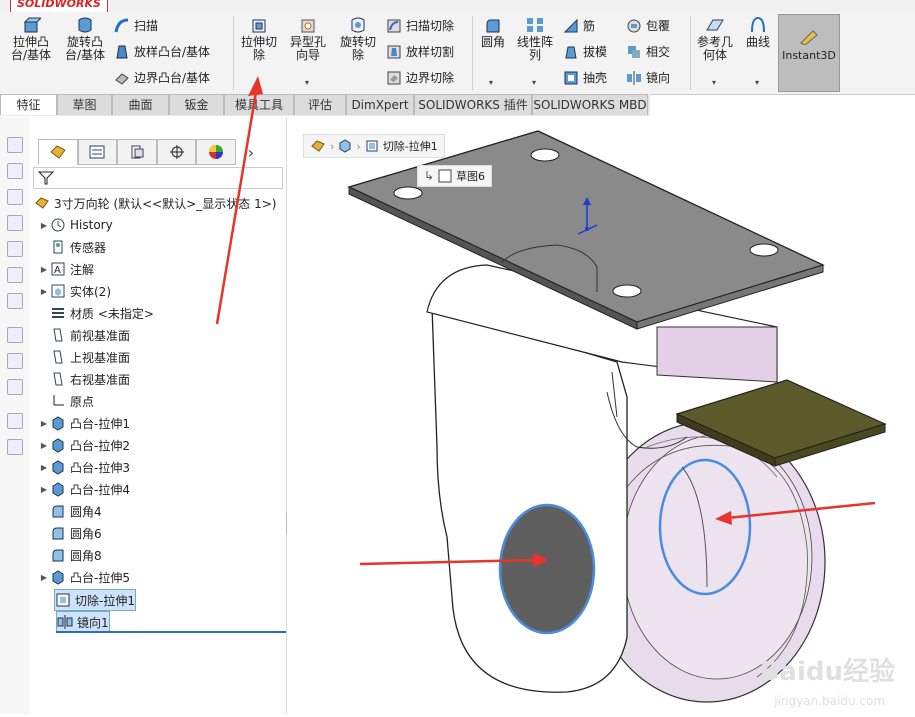 The image size is (915, 717). What do you see at coordinates (491, 82) in the screenshot?
I see `fillet-dropdown: ▾` at bounding box center [491, 82].